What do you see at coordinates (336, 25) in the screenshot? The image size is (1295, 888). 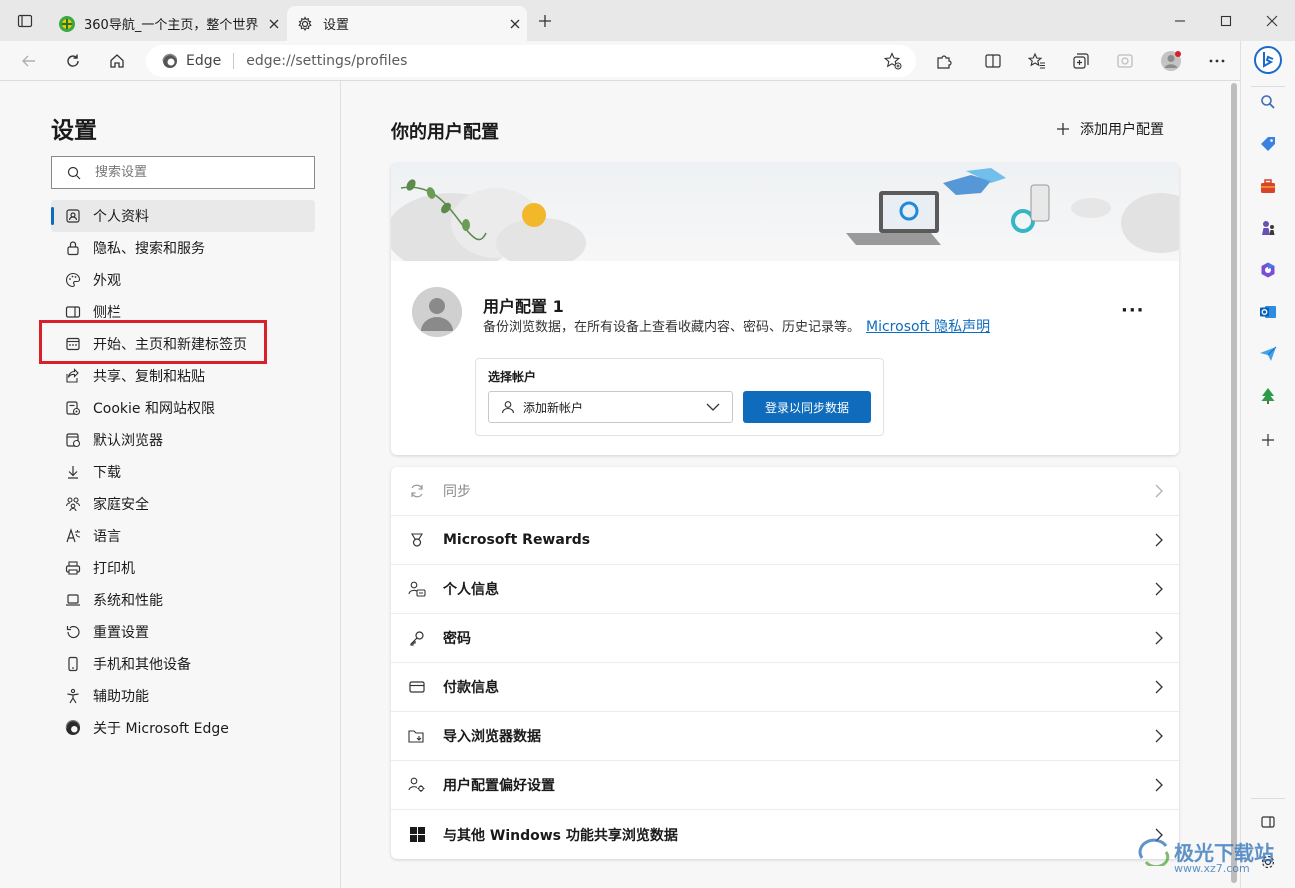 I see `tab-title: 设置` at bounding box center [336, 25].